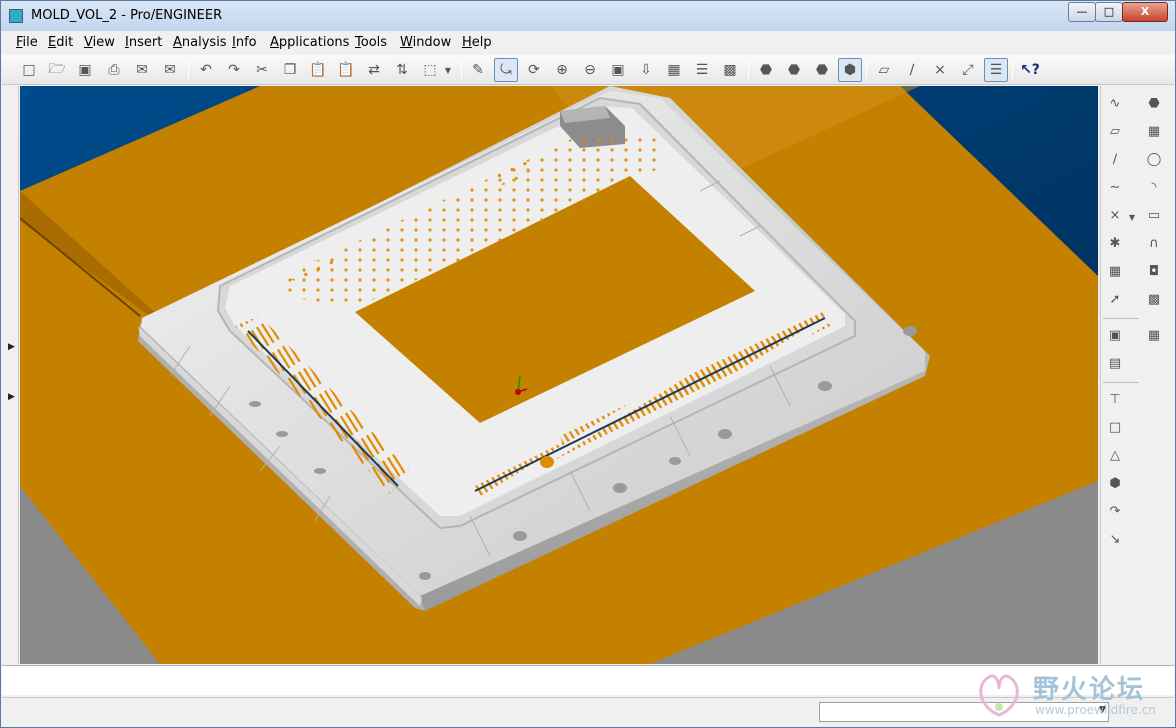  Describe the element at coordinates (1145, 12) in the screenshot. I see `close-button: X` at that location.